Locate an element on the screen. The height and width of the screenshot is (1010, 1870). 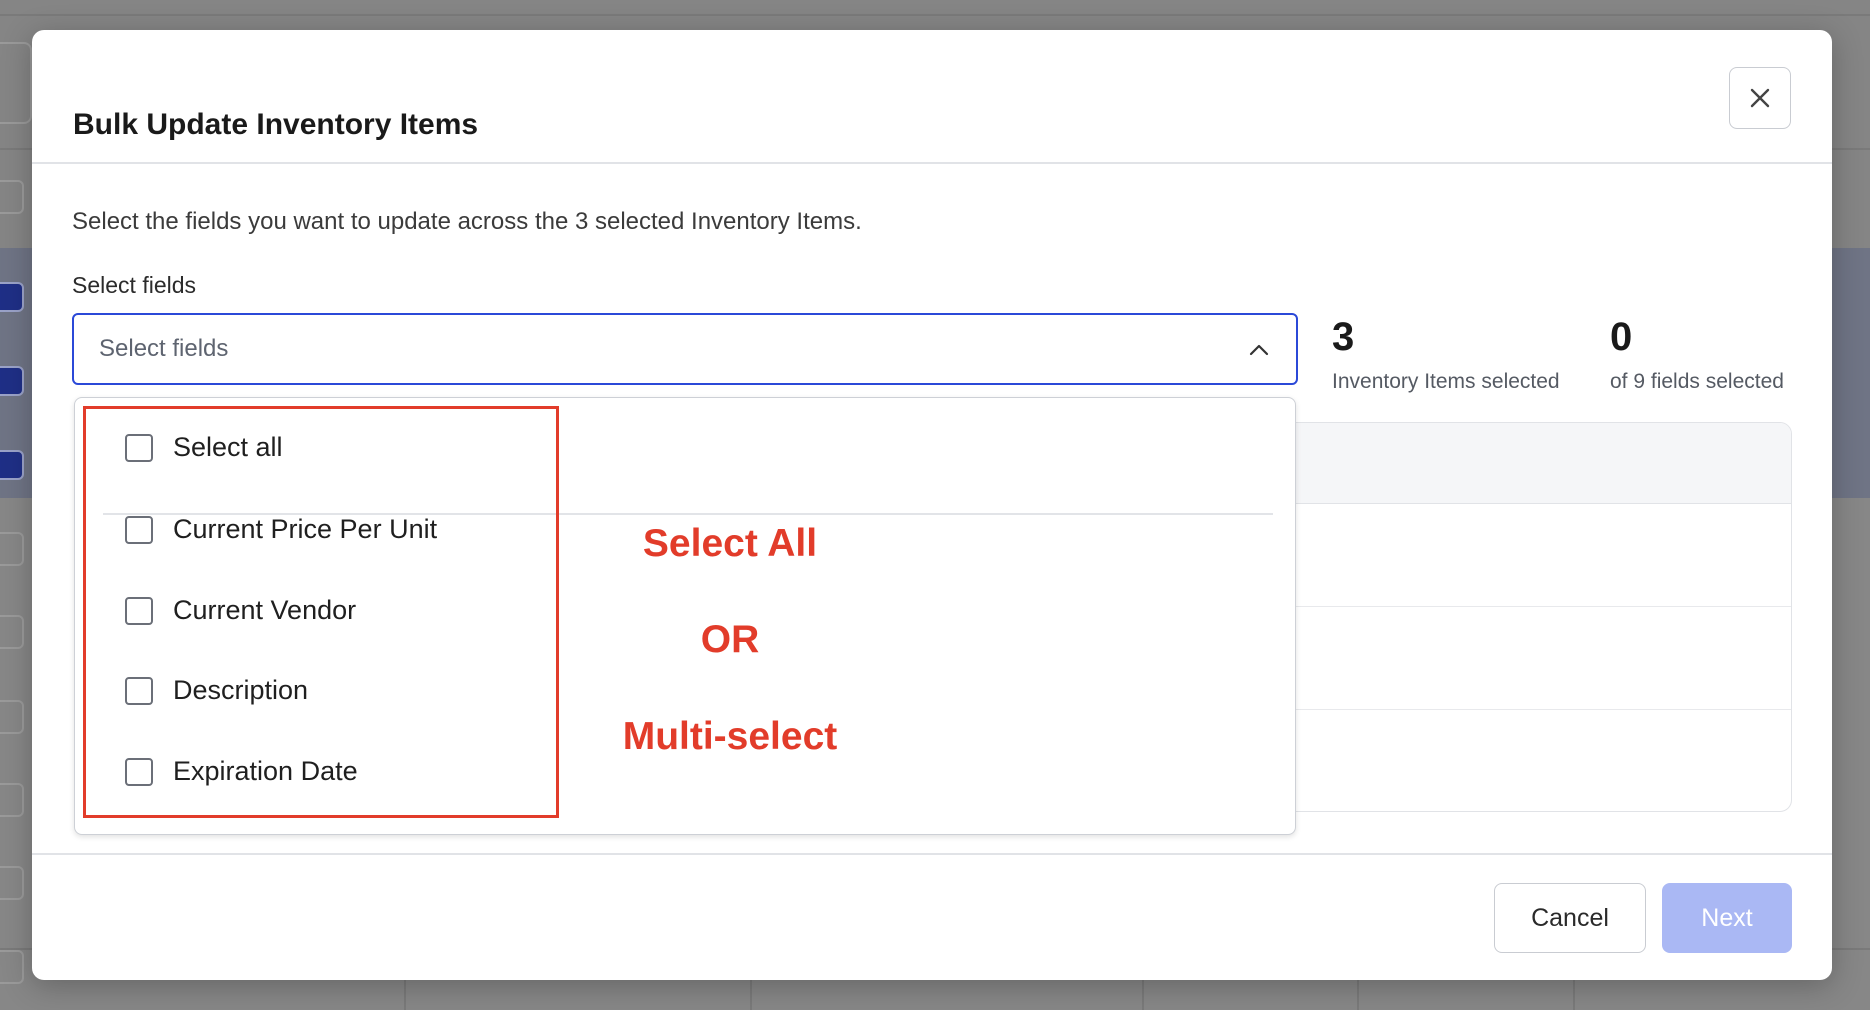
fields-selected-count: 0 is located at coordinates (1621, 337).